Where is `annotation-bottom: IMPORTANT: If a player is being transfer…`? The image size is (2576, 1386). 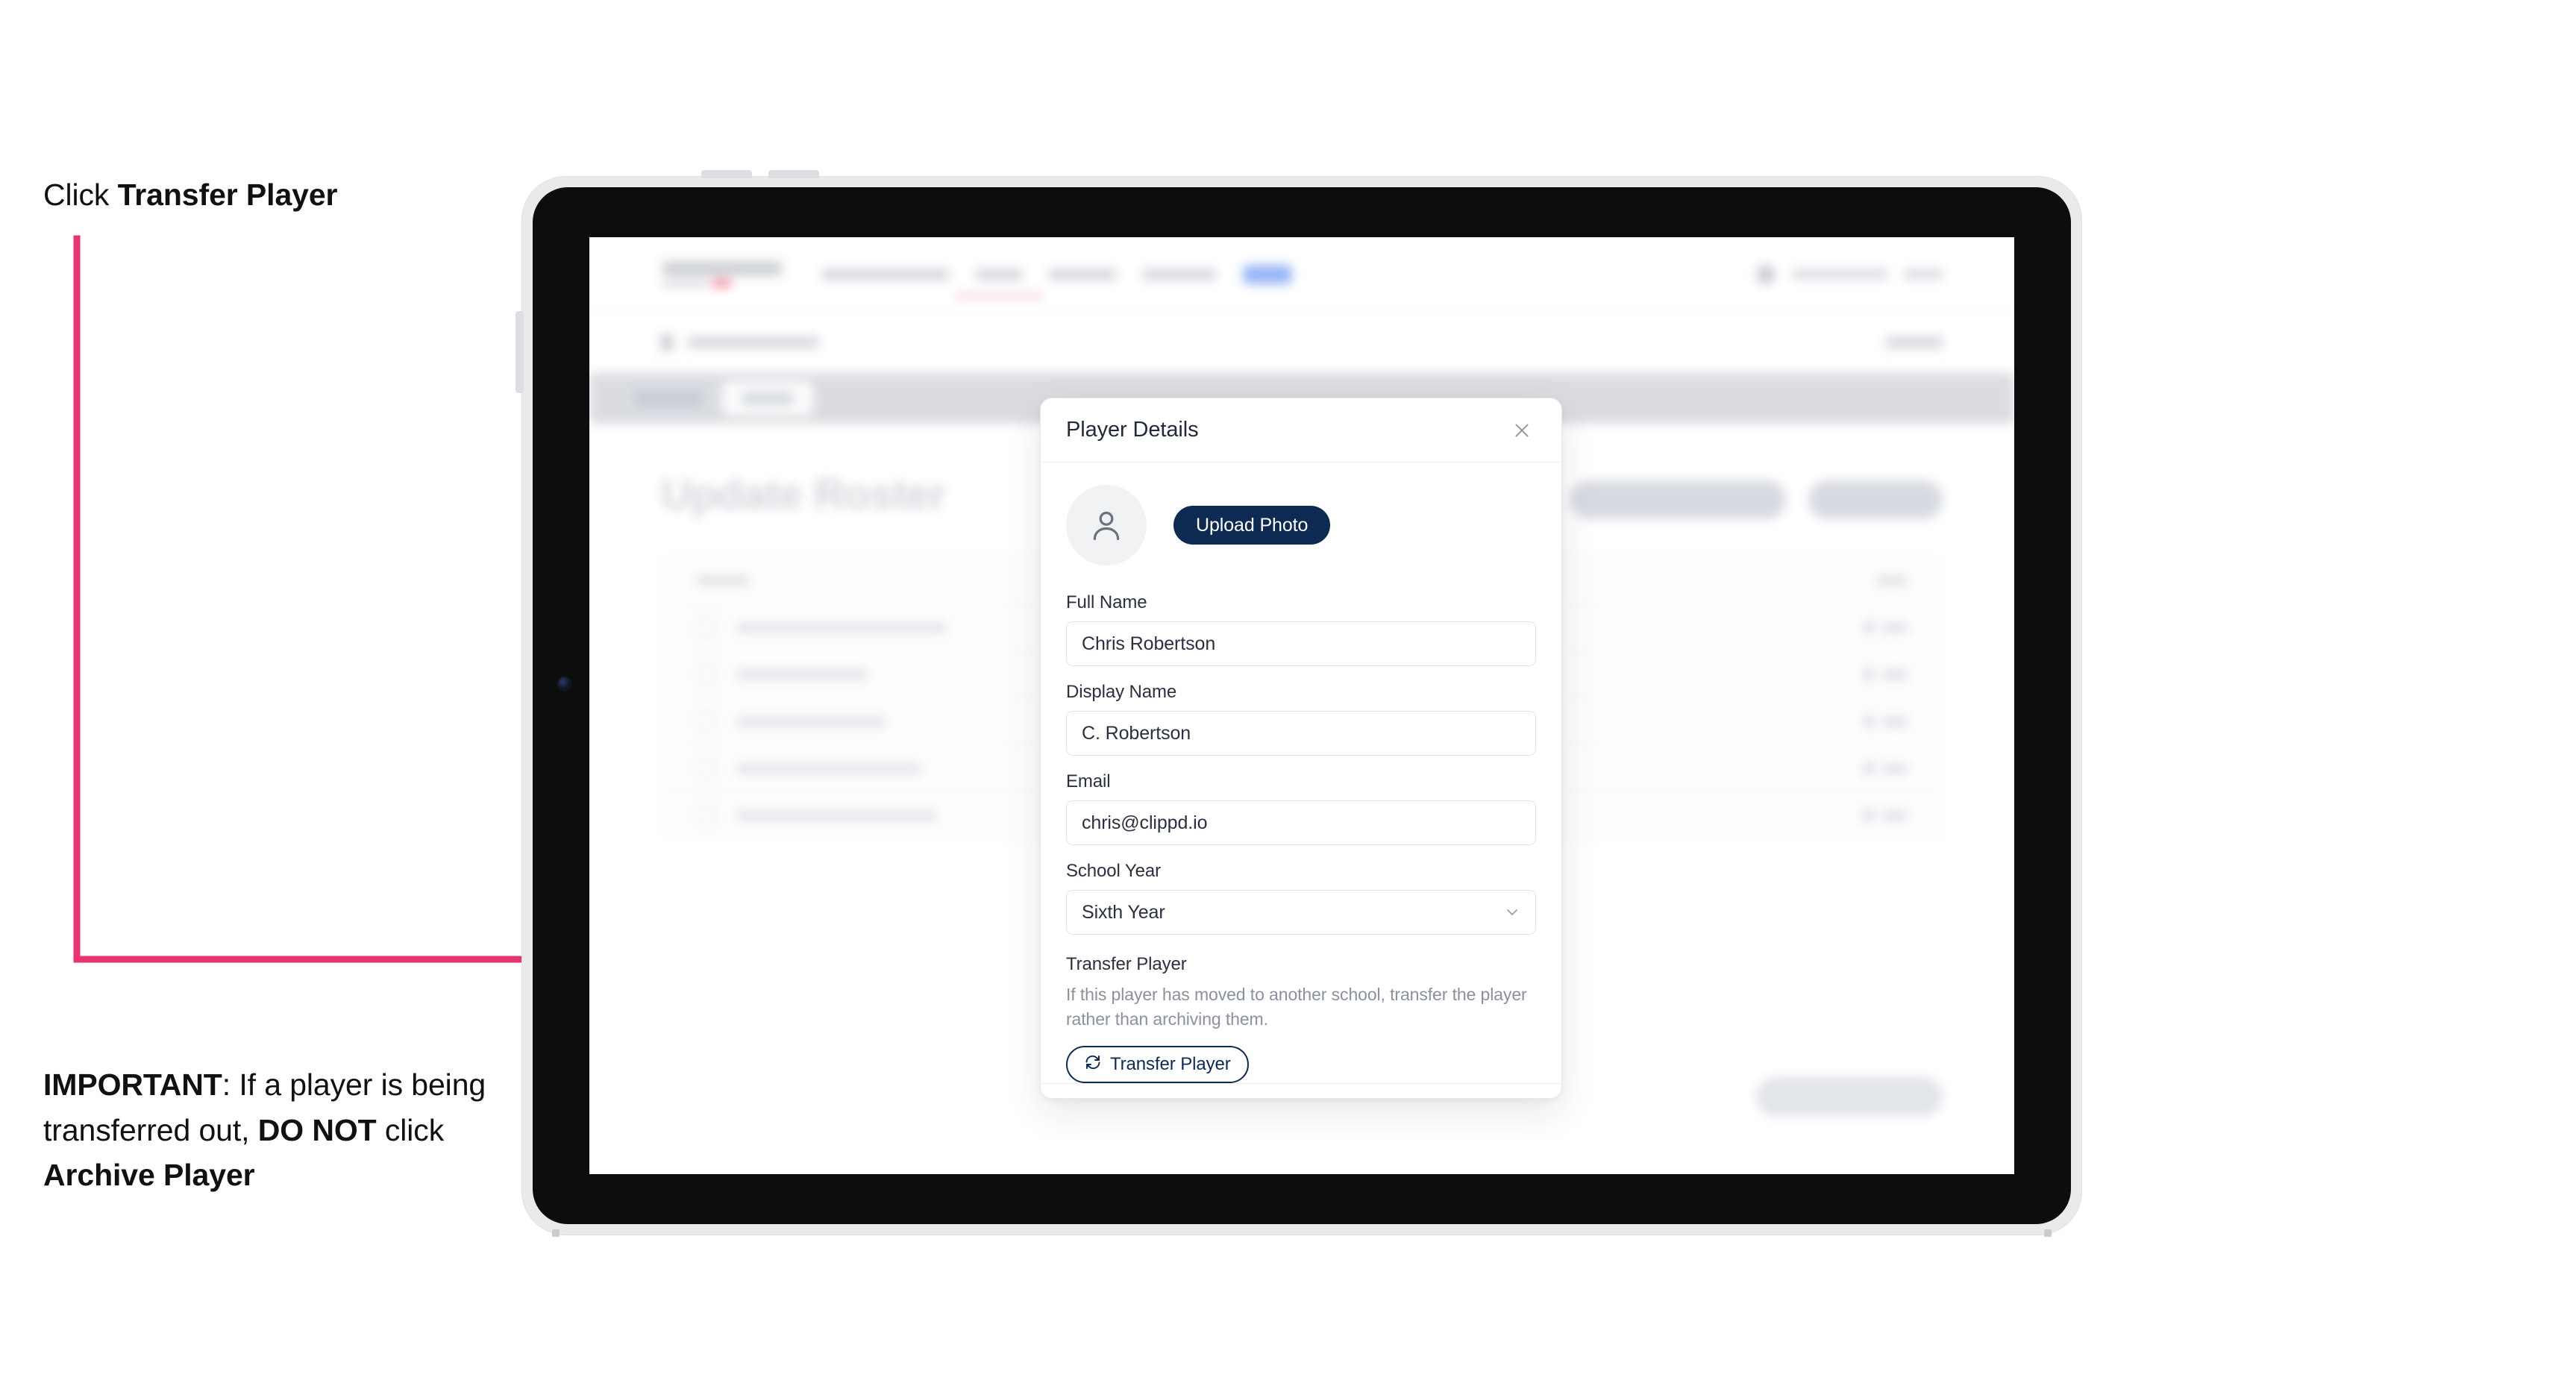 annotation-bottom: IMPORTANT: If a player is being transfer… is located at coordinates (267, 1130).